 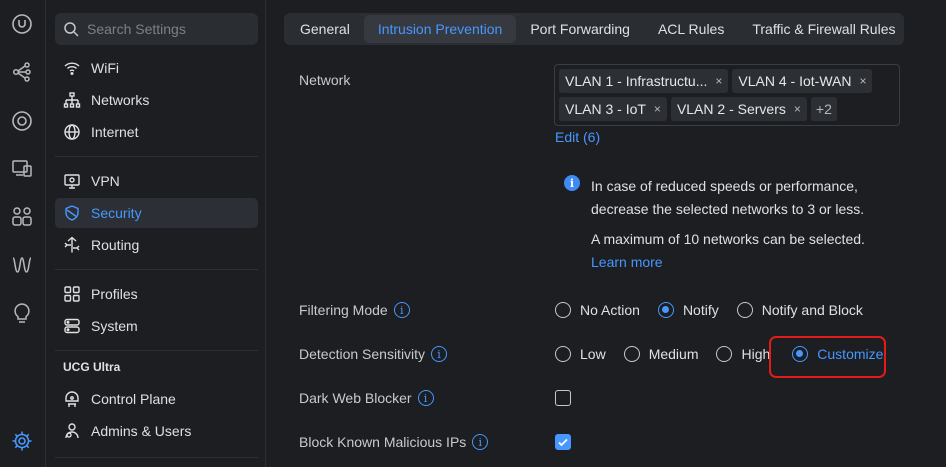 What do you see at coordinates (120, 100) in the screenshot?
I see `sidebar-item-label: Networks` at bounding box center [120, 100].